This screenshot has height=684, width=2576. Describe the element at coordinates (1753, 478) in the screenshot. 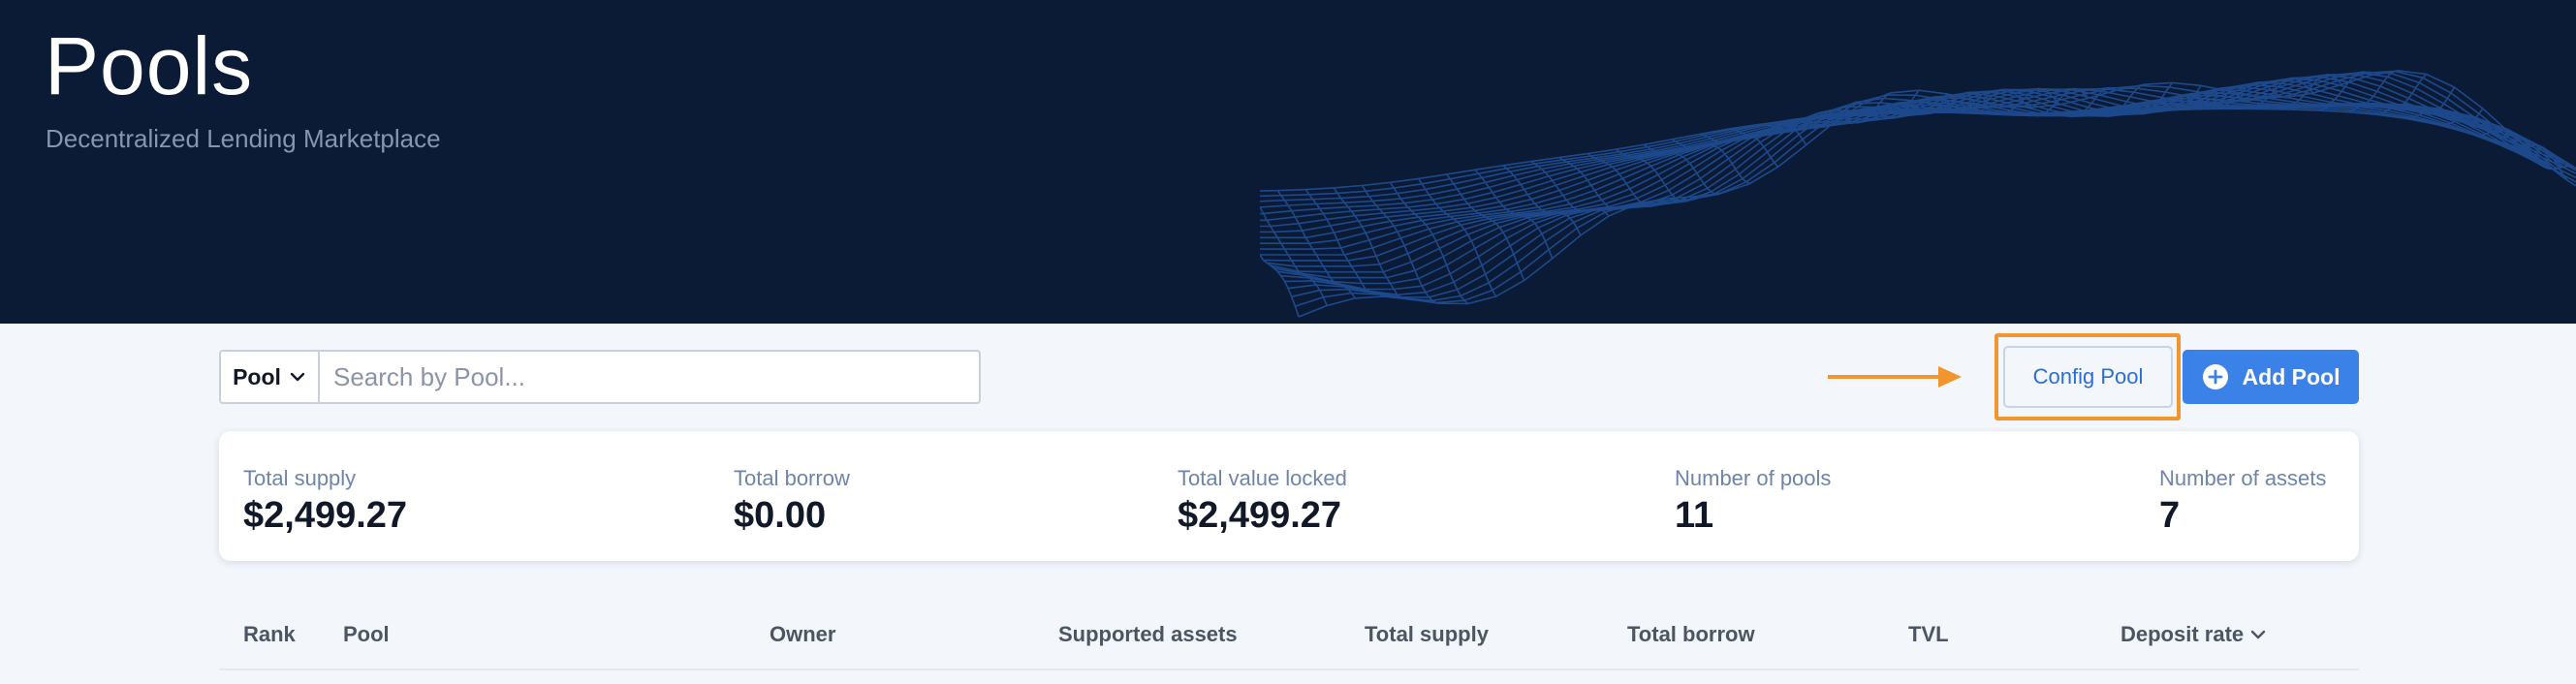

I see `stat-label: Number of pools` at that location.